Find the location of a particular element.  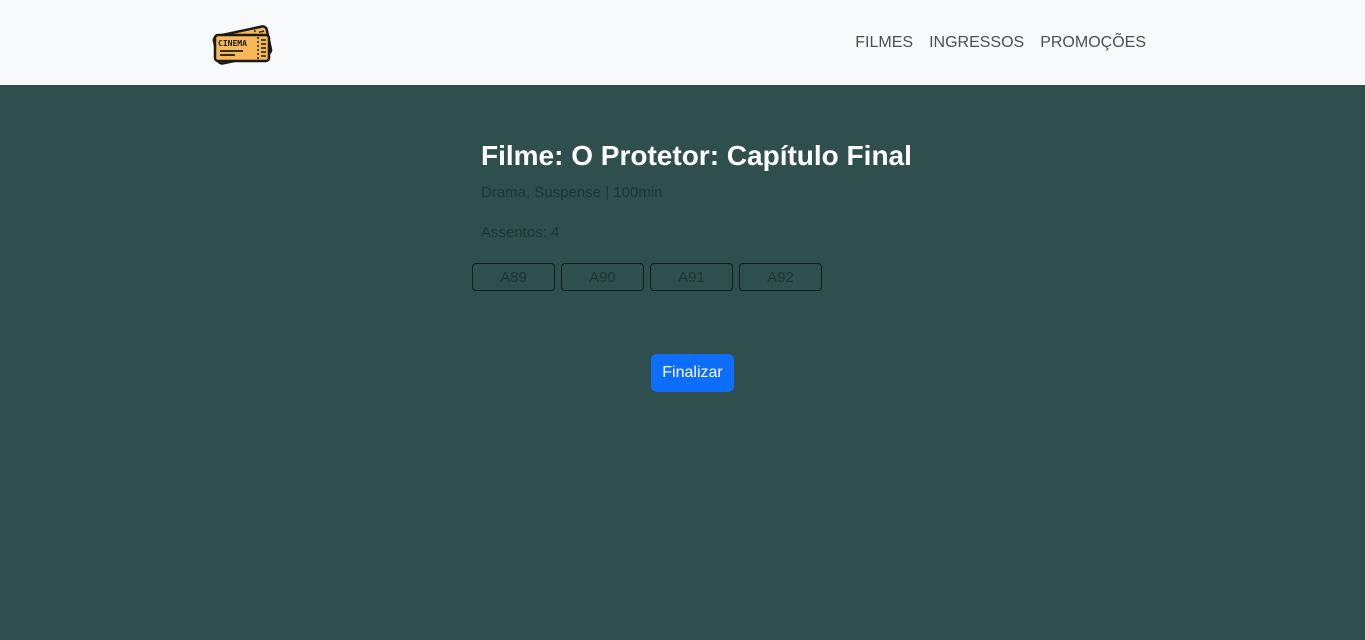

seat-badge: A91 is located at coordinates (691, 277).